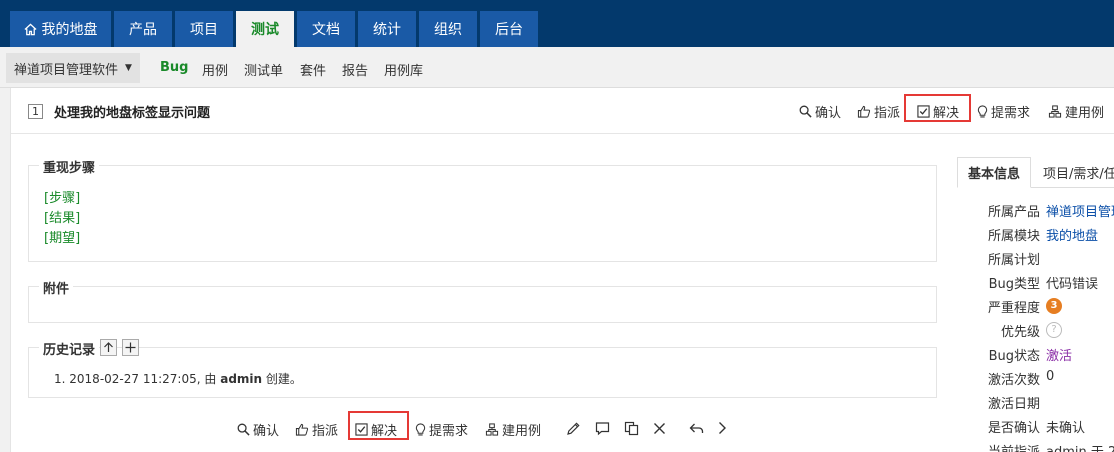  What do you see at coordinates (135, 379) in the screenshot?
I see `history-time: 2018-02-27 11:27:05,` at bounding box center [135, 379].